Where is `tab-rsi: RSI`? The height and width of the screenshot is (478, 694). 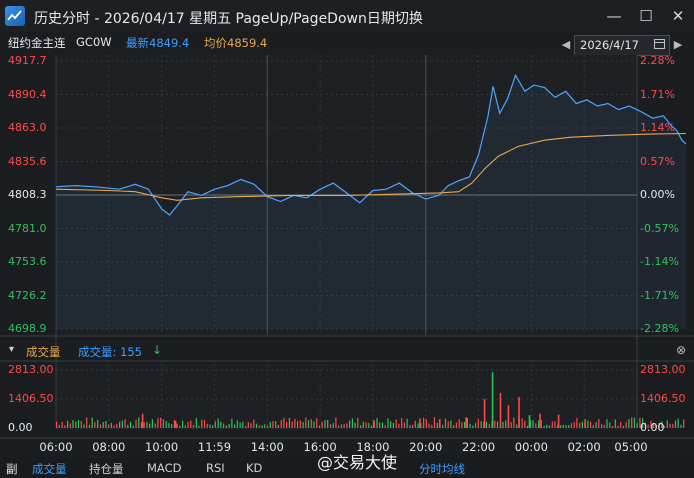
tab-rsi: RSI is located at coordinates (215, 468).